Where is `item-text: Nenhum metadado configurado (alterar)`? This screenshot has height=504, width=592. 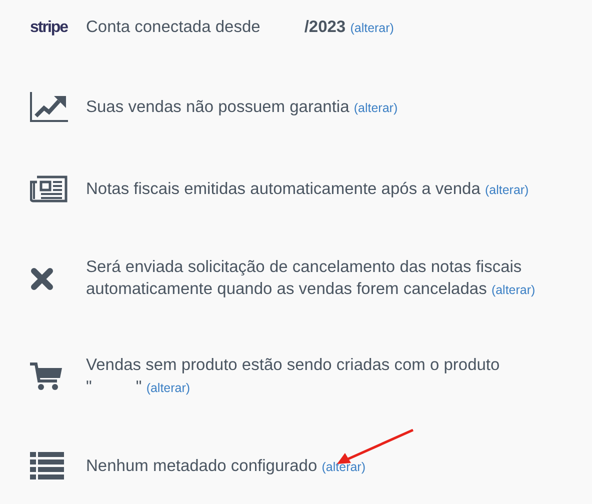 item-text: Nenhum metadado configurado (alterar) is located at coordinates (226, 466).